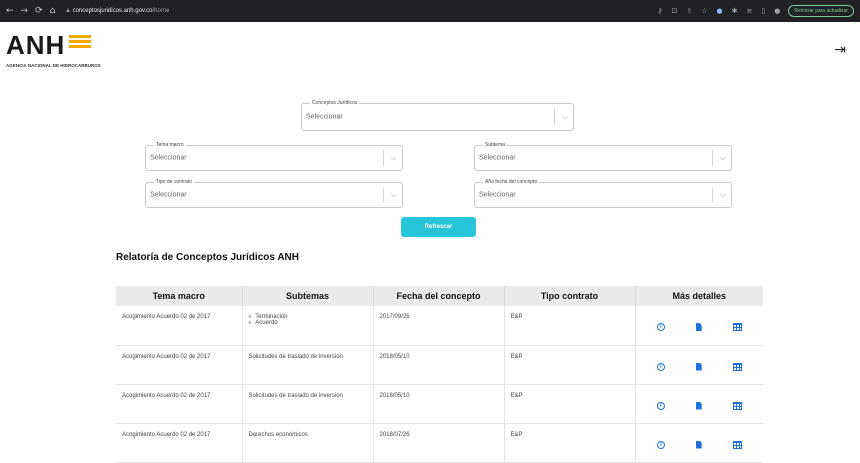  Describe the element at coordinates (25, 11) in the screenshot. I see `forward-icon: →` at that location.